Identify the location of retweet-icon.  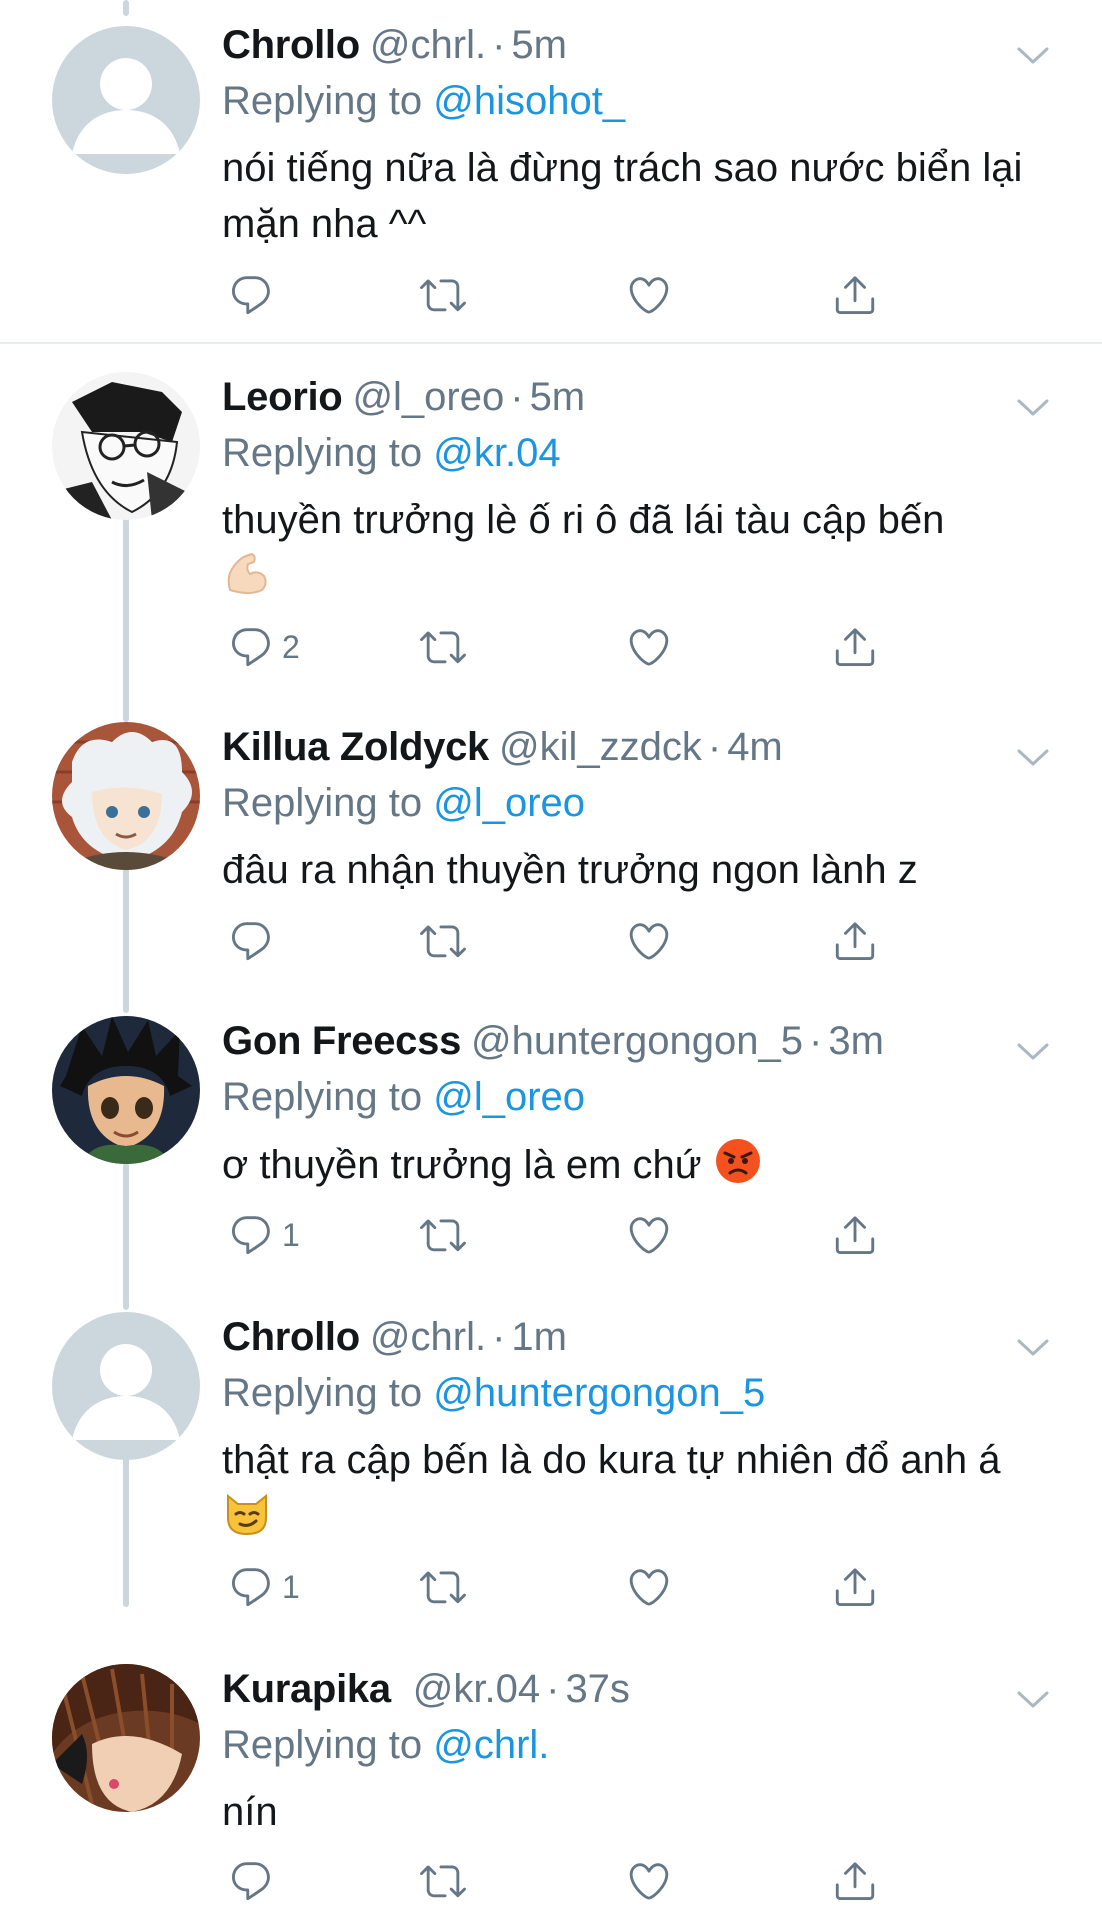
(443, 1587).